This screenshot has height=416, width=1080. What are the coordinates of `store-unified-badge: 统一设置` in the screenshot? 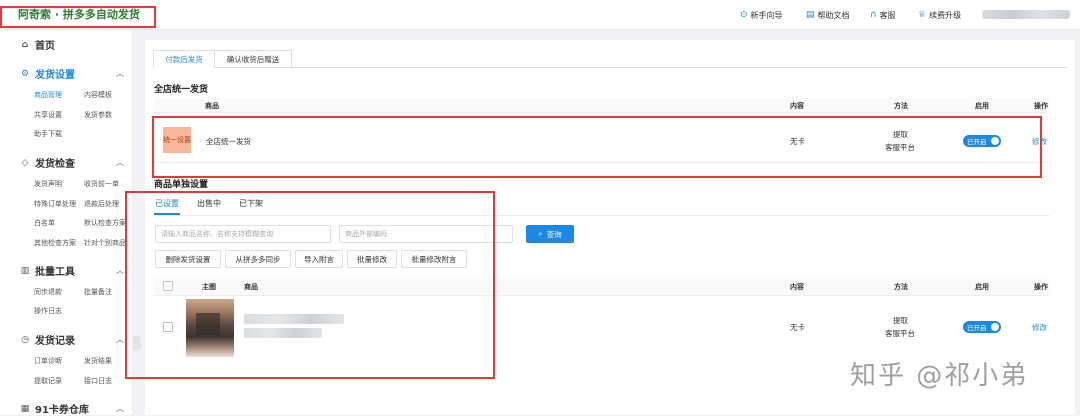 It's located at (177, 140).